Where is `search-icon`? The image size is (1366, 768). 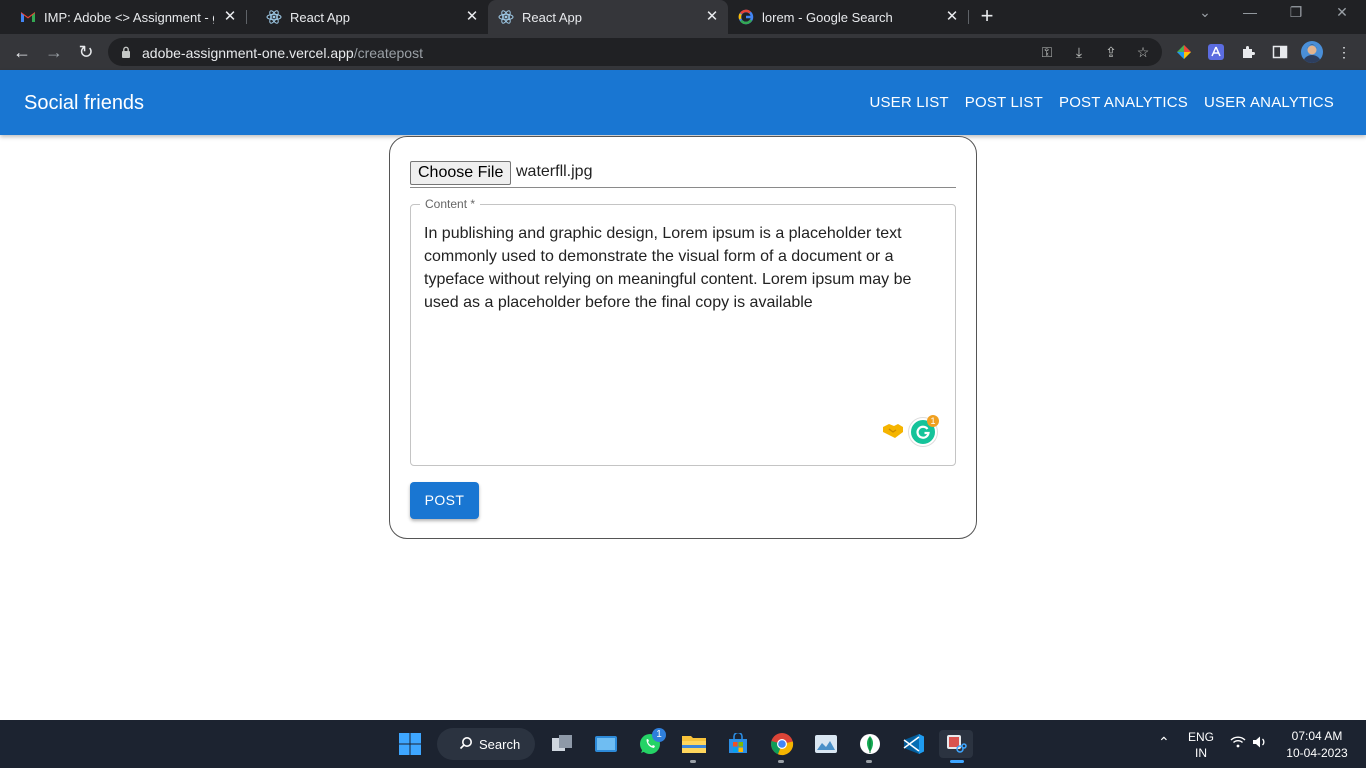 search-icon is located at coordinates (466, 744).